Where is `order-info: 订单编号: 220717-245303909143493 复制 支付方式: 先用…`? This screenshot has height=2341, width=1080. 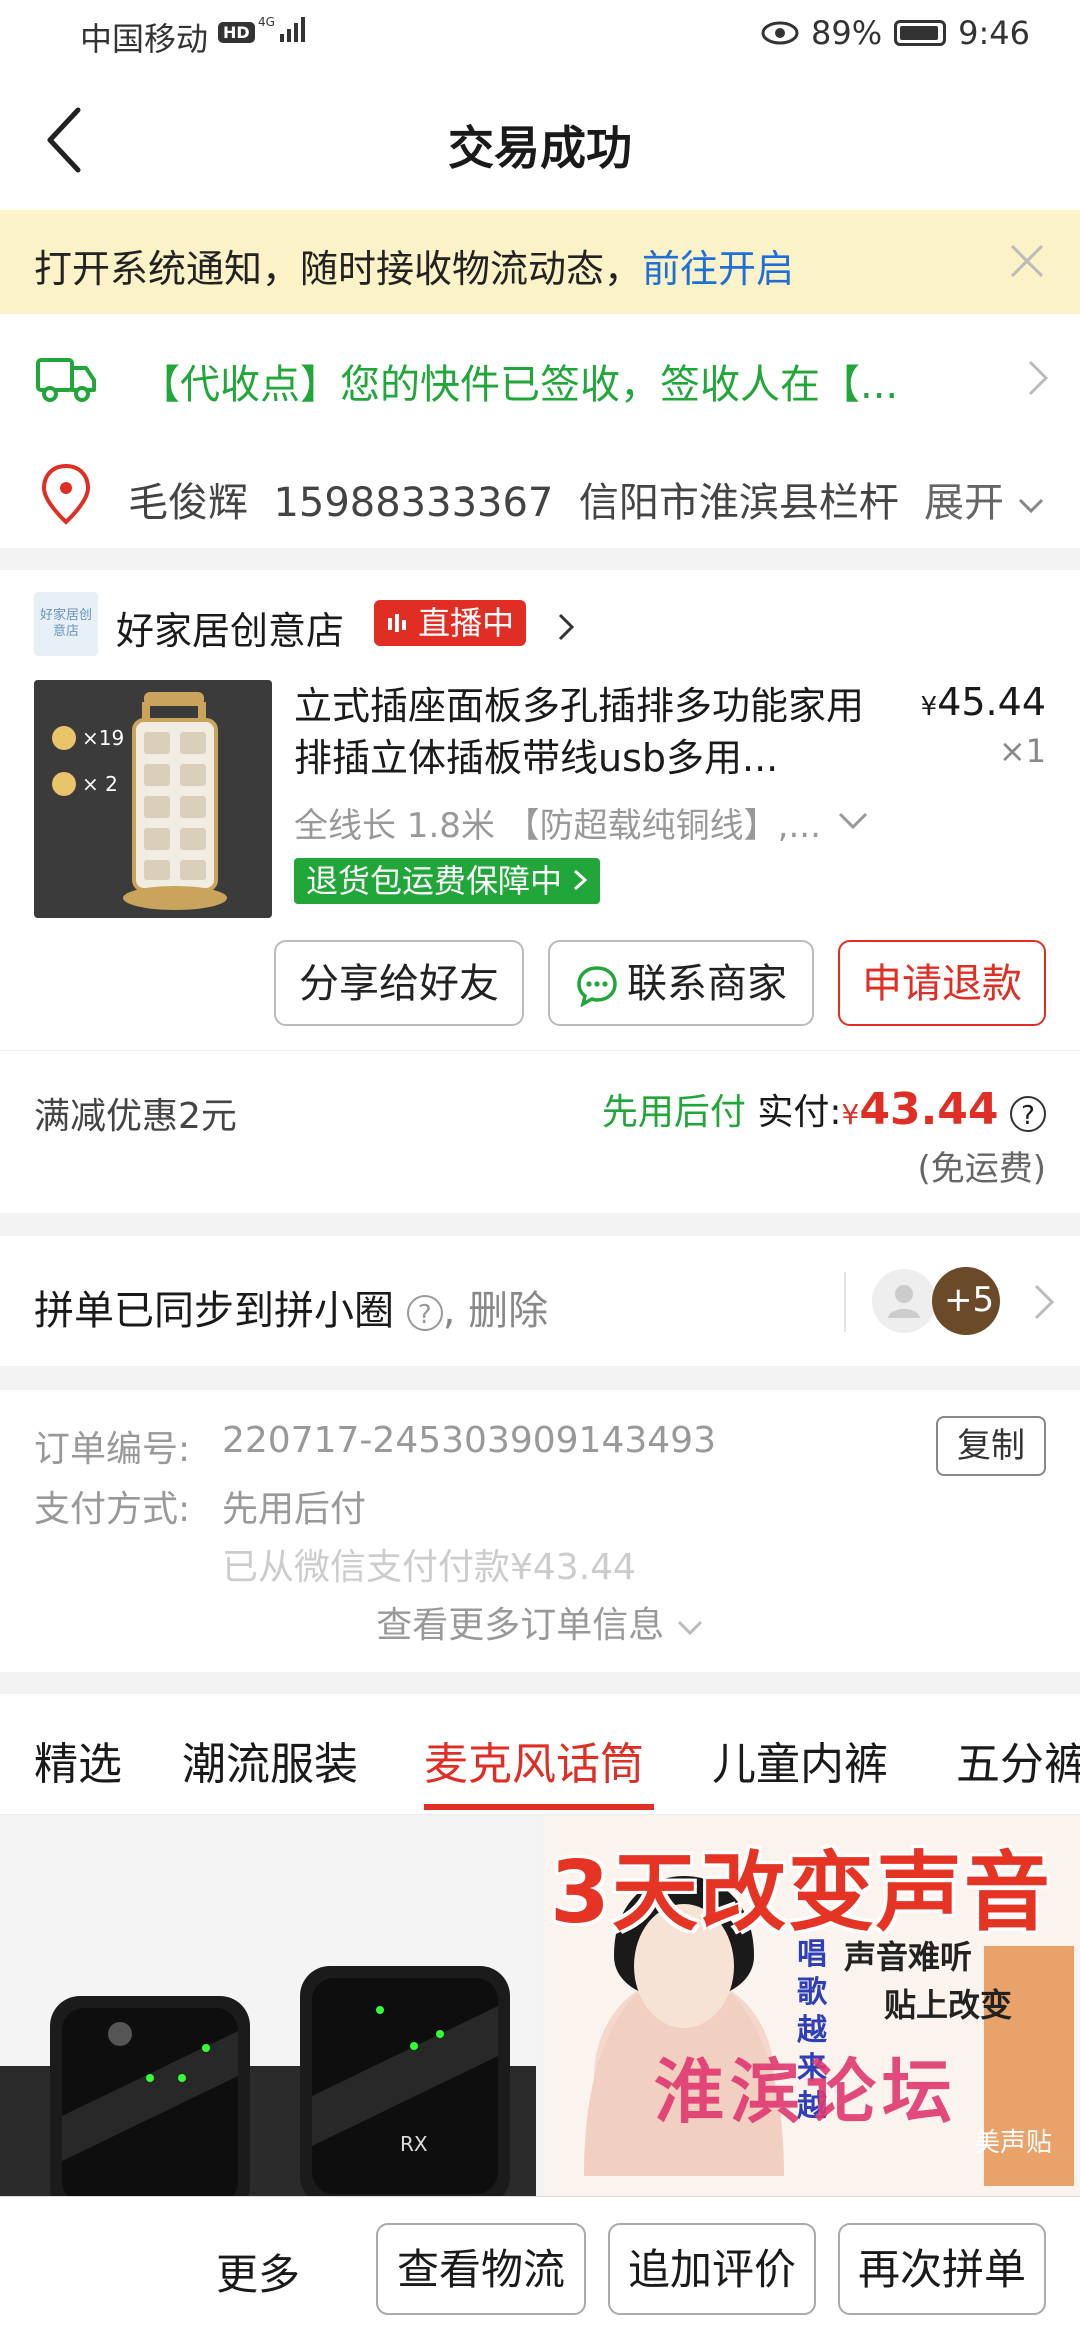 order-info: 订单编号: 220717-245303909143493 复制 支付方式: 先用… is located at coordinates (540, 1531).